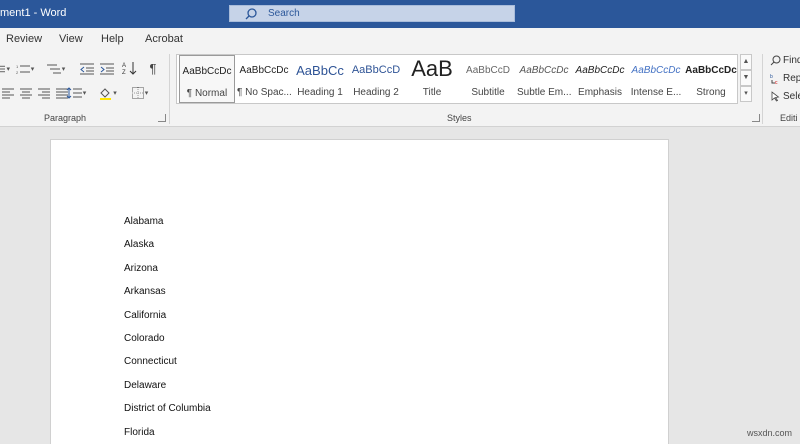 The width and height of the screenshot is (800, 444). What do you see at coordinates (144, 338) in the screenshot?
I see `document-line: Colorado` at bounding box center [144, 338].